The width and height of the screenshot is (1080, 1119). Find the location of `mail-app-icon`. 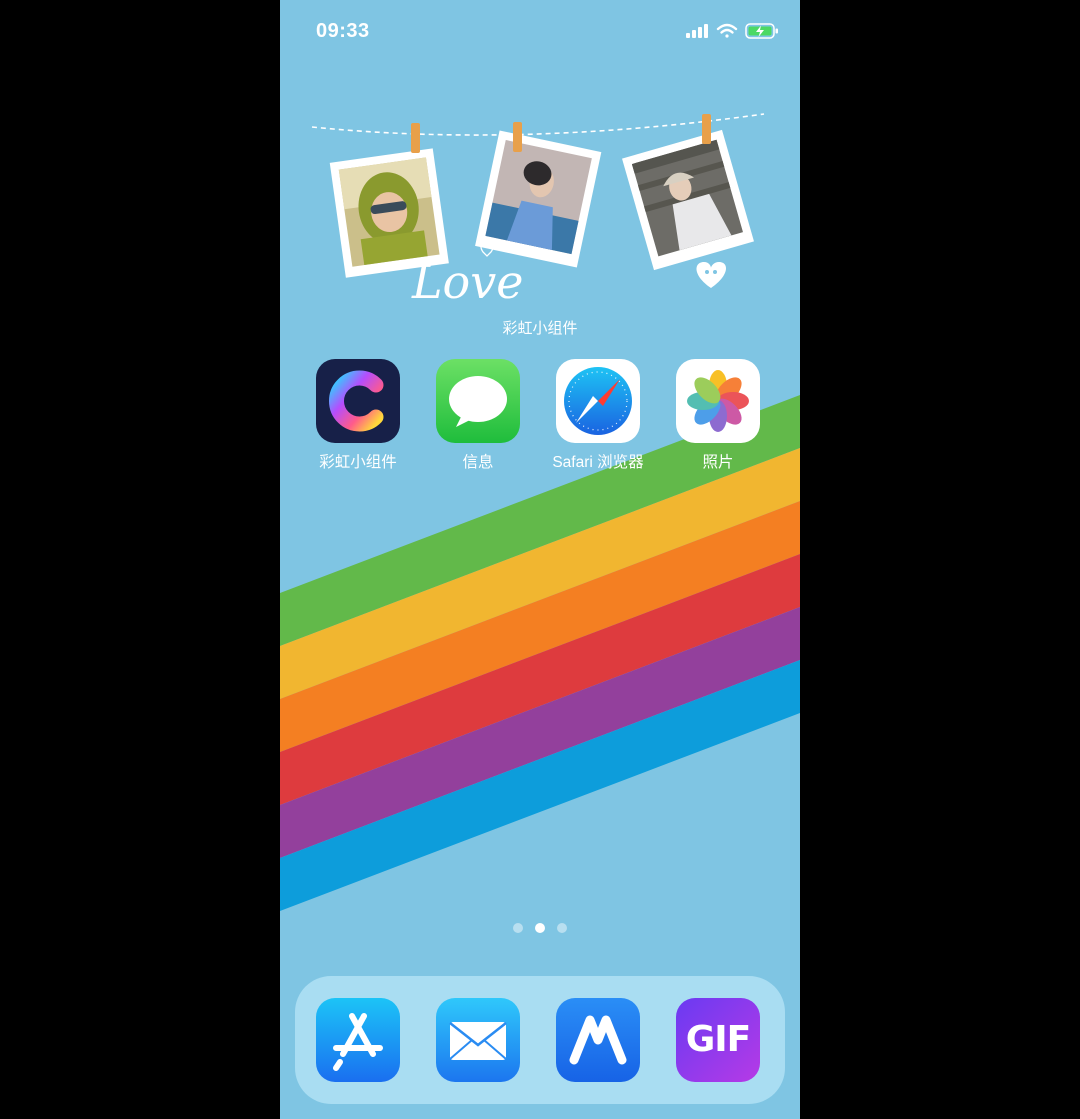

mail-app-icon is located at coordinates (478, 1040).